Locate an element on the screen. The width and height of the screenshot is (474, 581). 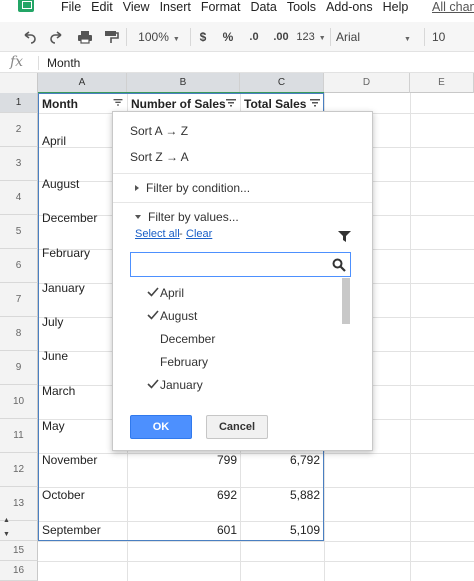
row-header: 15 is located at coordinates (19, 551).